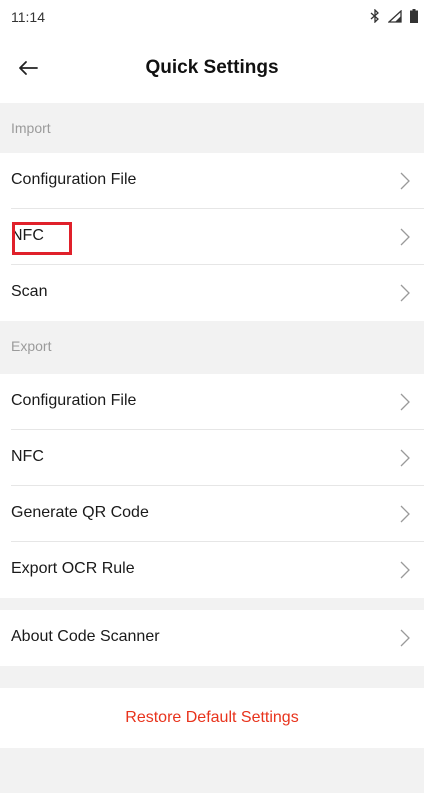  What do you see at coordinates (212, 458) in the screenshot?
I see `export-nfc-row: NFC` at bounding box center [212, 458].